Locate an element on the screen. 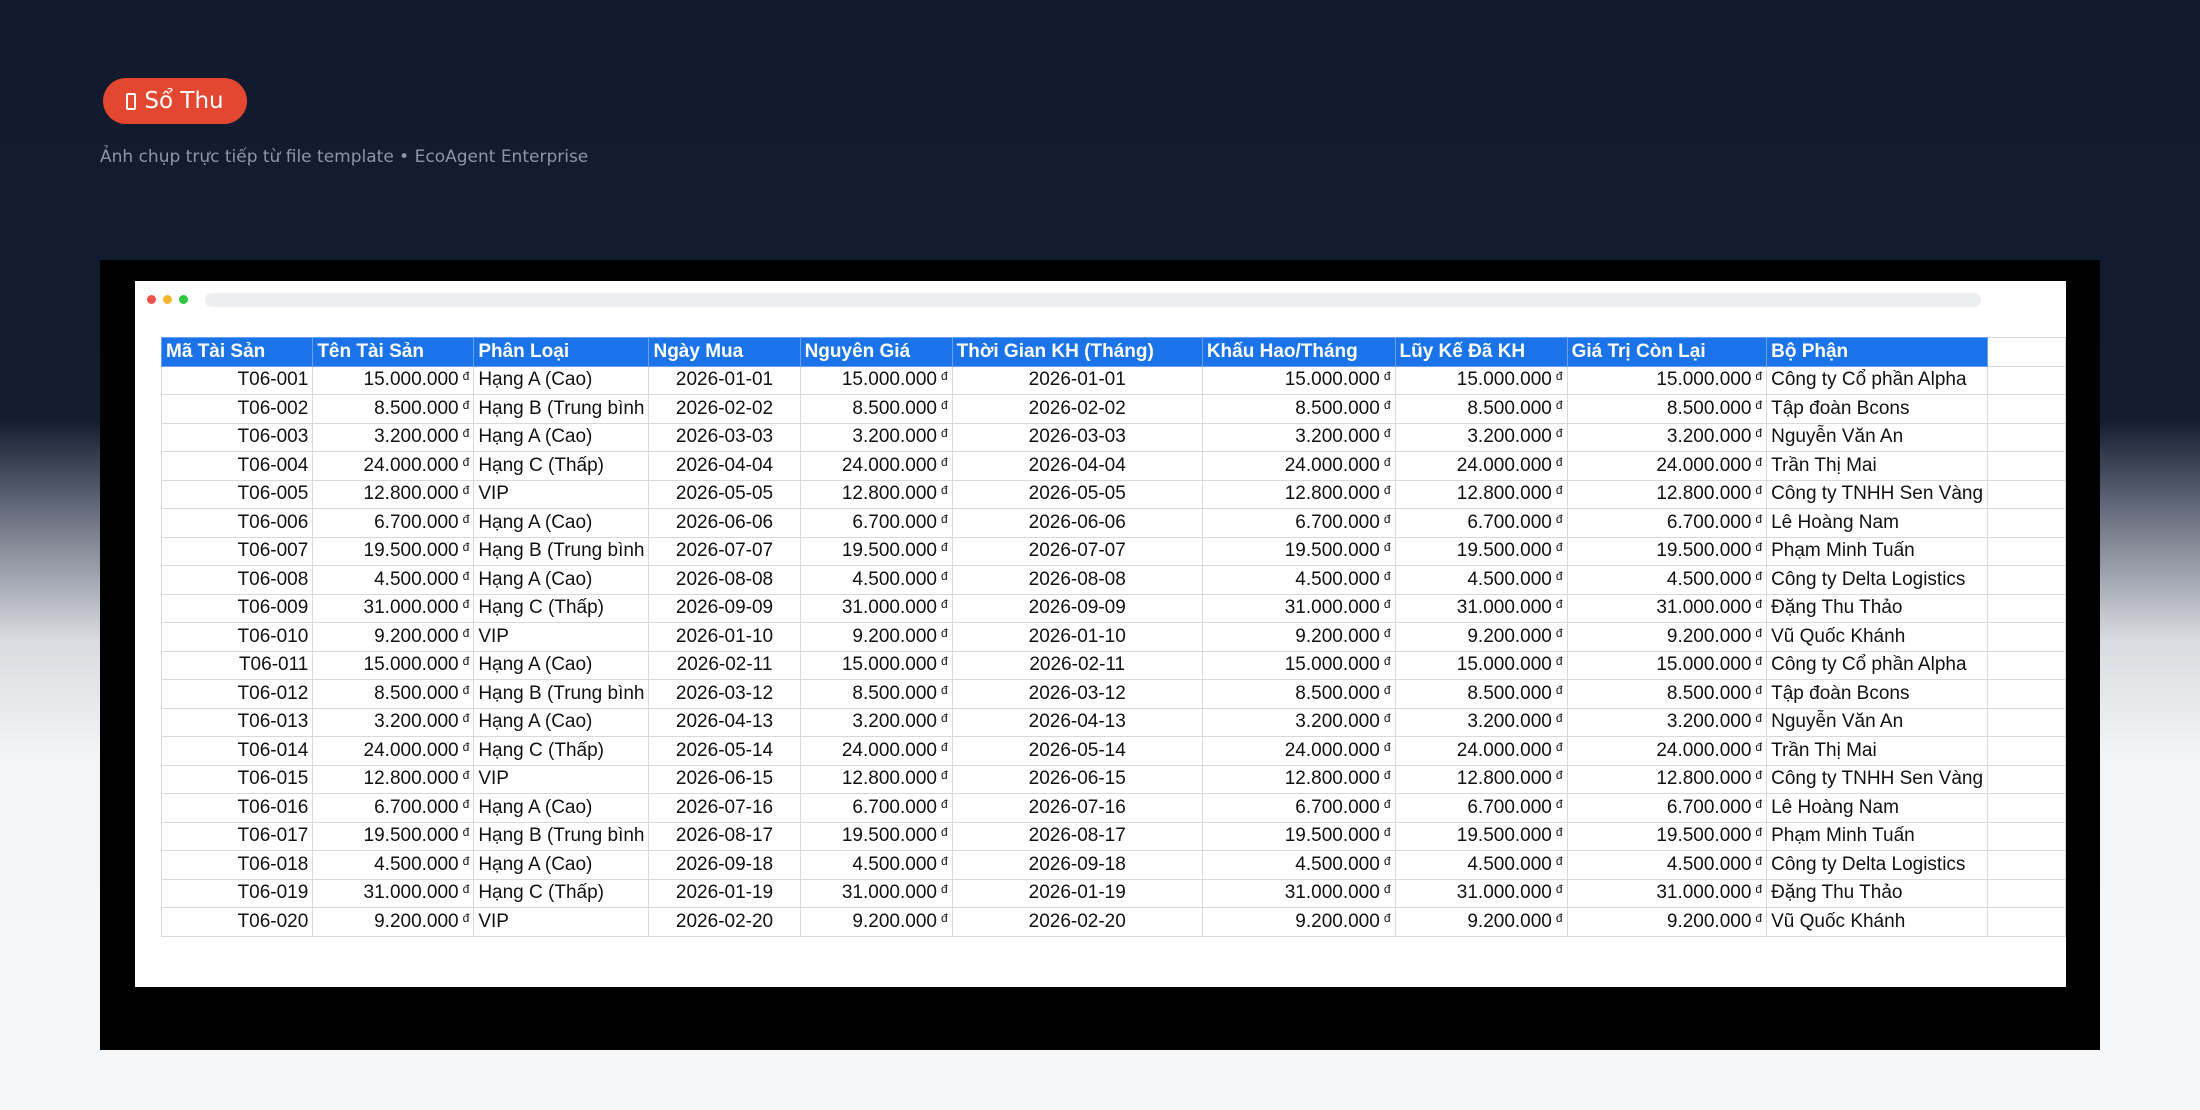  table-cell: T06-004 is located at coordinates (237, 466).